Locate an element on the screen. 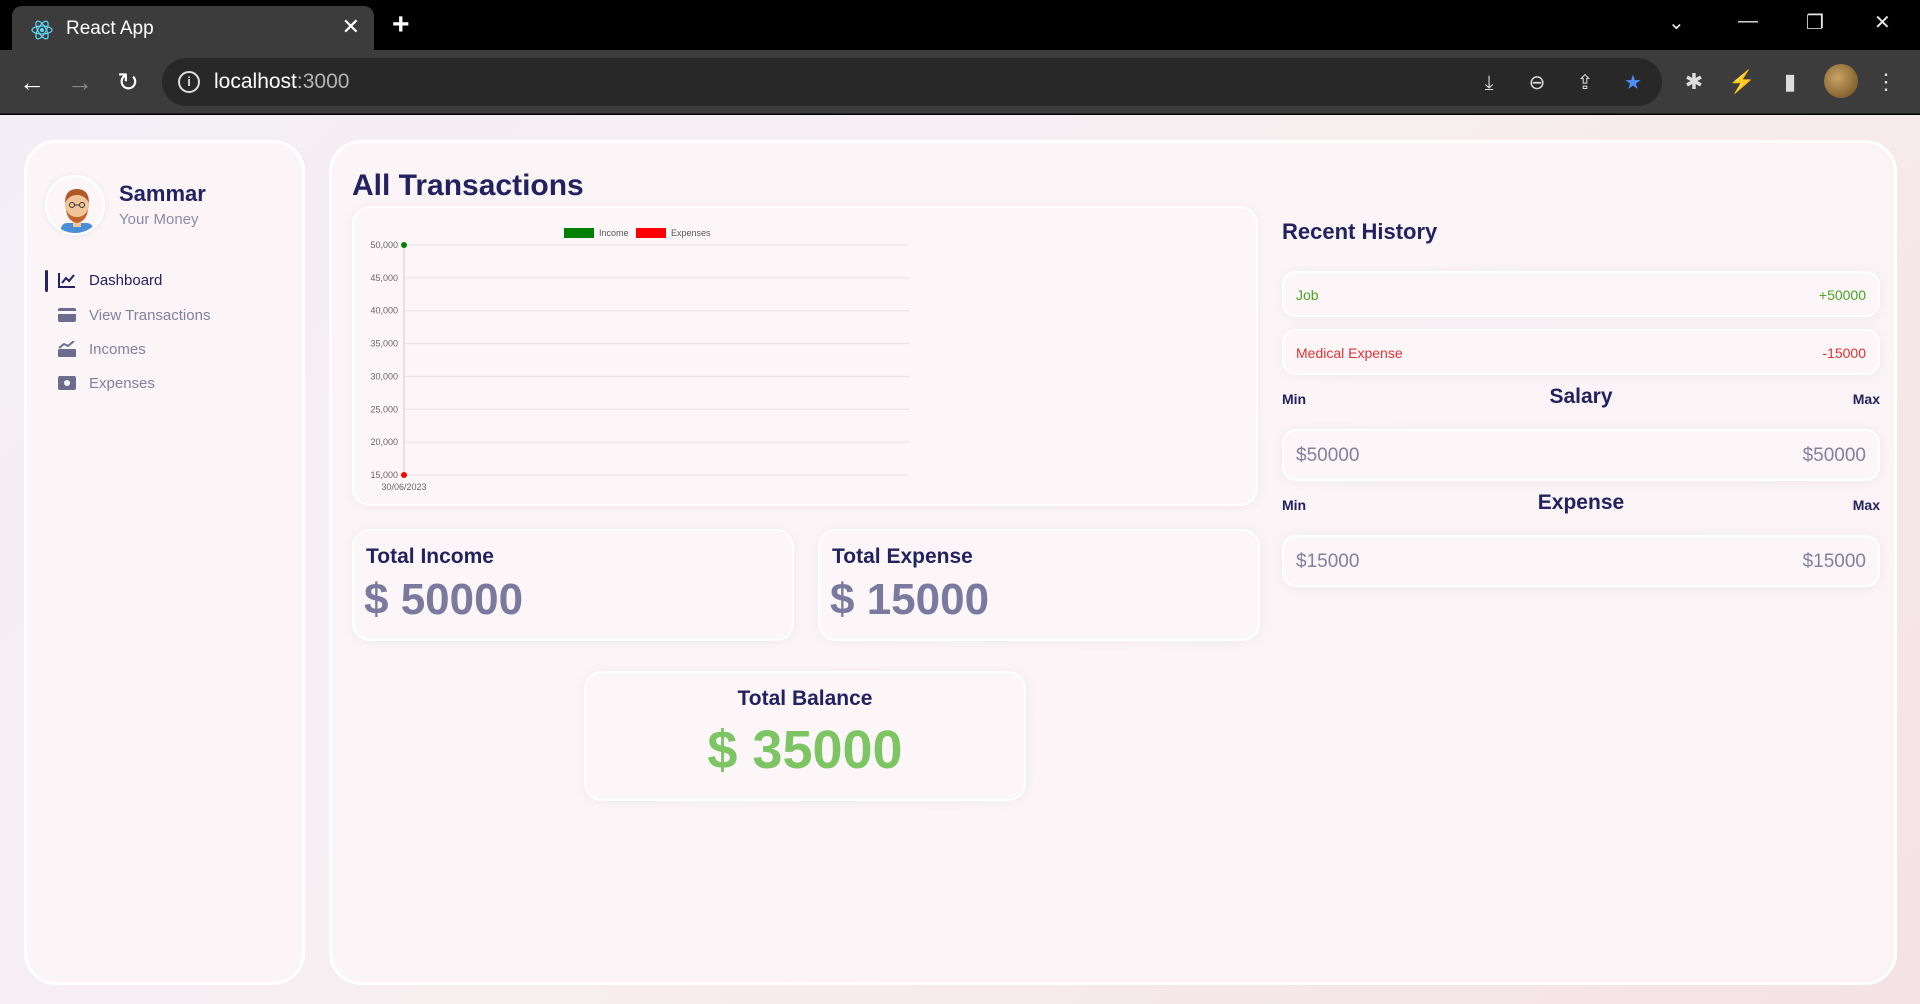  active-indicator is located at coordinates (46, 281).